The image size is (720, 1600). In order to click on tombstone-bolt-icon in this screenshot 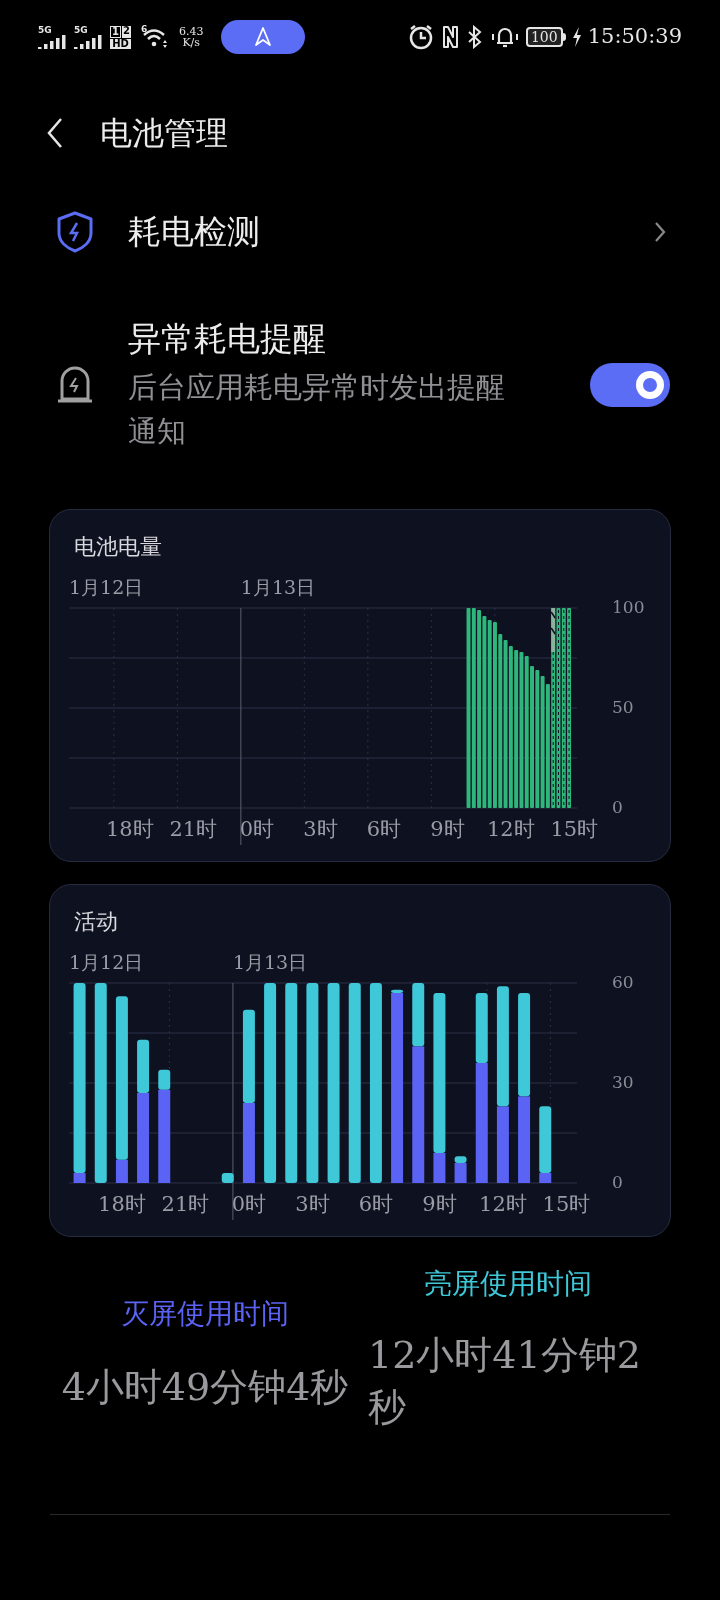, I will do `click(75, 385)`.